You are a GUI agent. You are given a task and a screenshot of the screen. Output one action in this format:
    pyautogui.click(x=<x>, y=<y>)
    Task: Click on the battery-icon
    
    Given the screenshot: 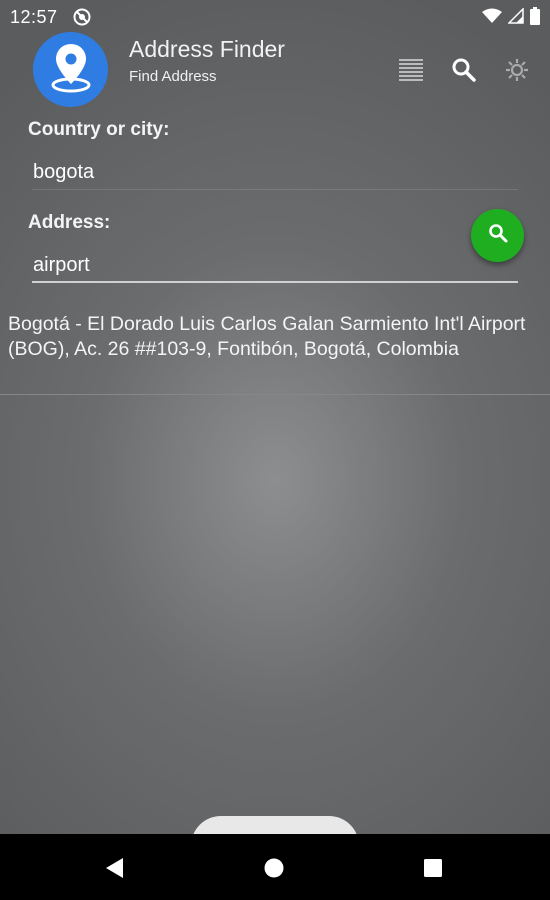 What is the action you would take?
    pyautogui.click(x=535, y=18)
    